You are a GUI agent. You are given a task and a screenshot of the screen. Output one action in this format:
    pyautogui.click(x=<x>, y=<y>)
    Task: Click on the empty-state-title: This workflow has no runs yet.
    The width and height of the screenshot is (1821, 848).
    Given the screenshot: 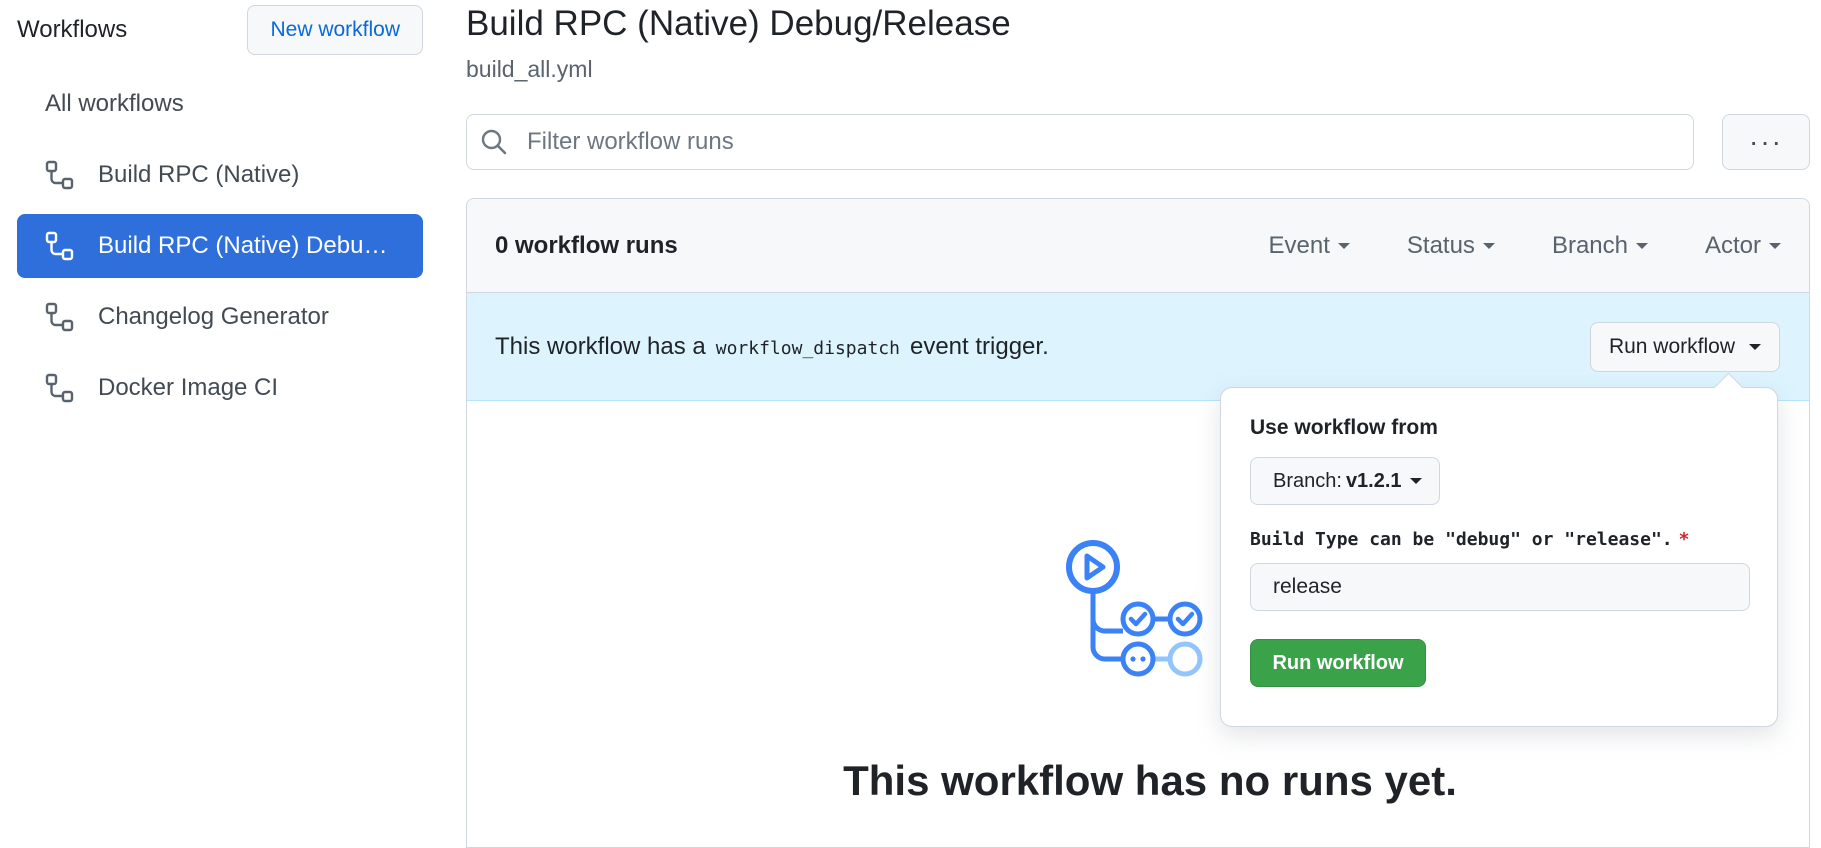 What is the action you would take?
    pyautogui.click(x=1150, y=780)
    